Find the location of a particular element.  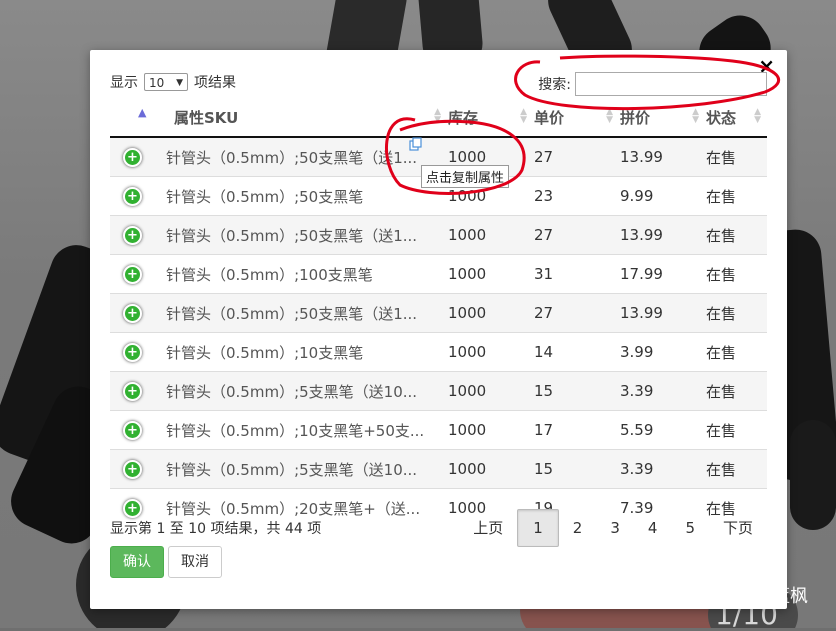

sku-cell: 针管头（0.5mm）;50支黑笔 is located at coordinates (301, 196).